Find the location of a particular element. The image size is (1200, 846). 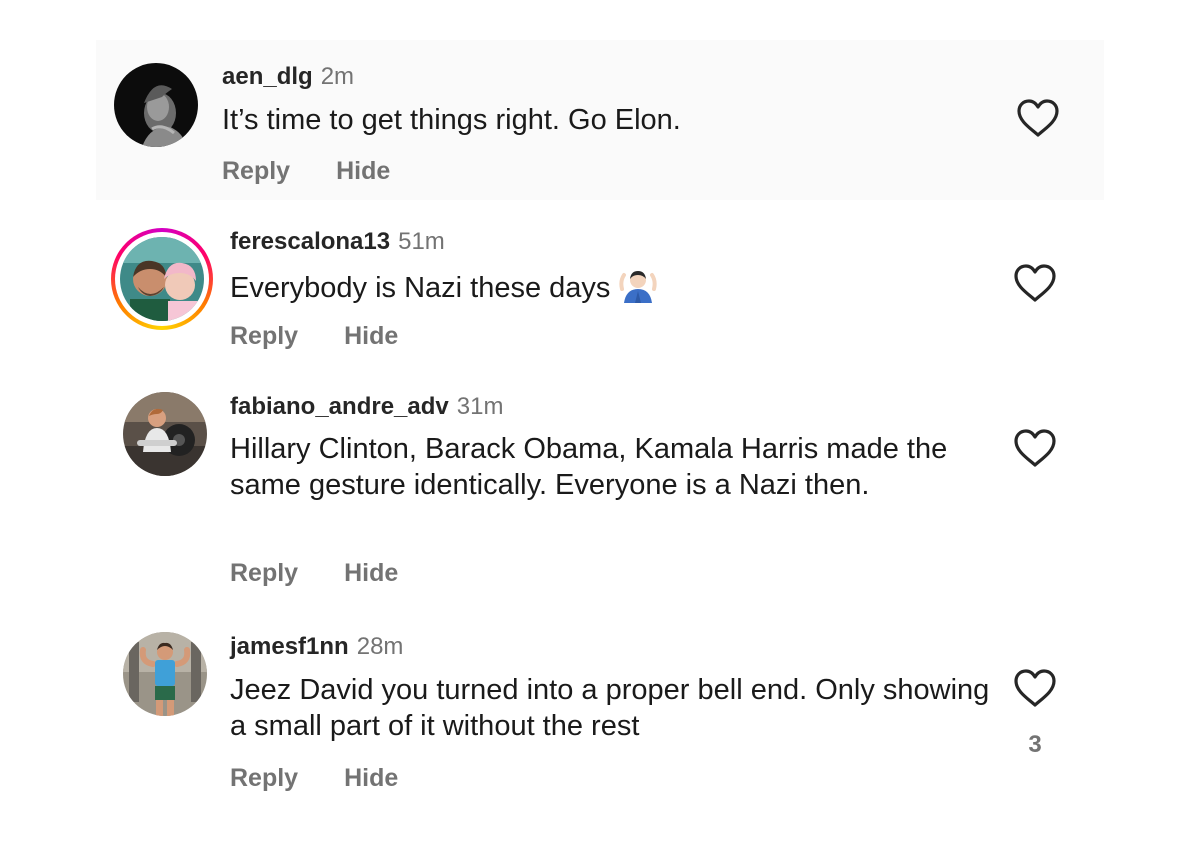

comment-header: jamesf1nn 28m is located at coordinates (316, 647).